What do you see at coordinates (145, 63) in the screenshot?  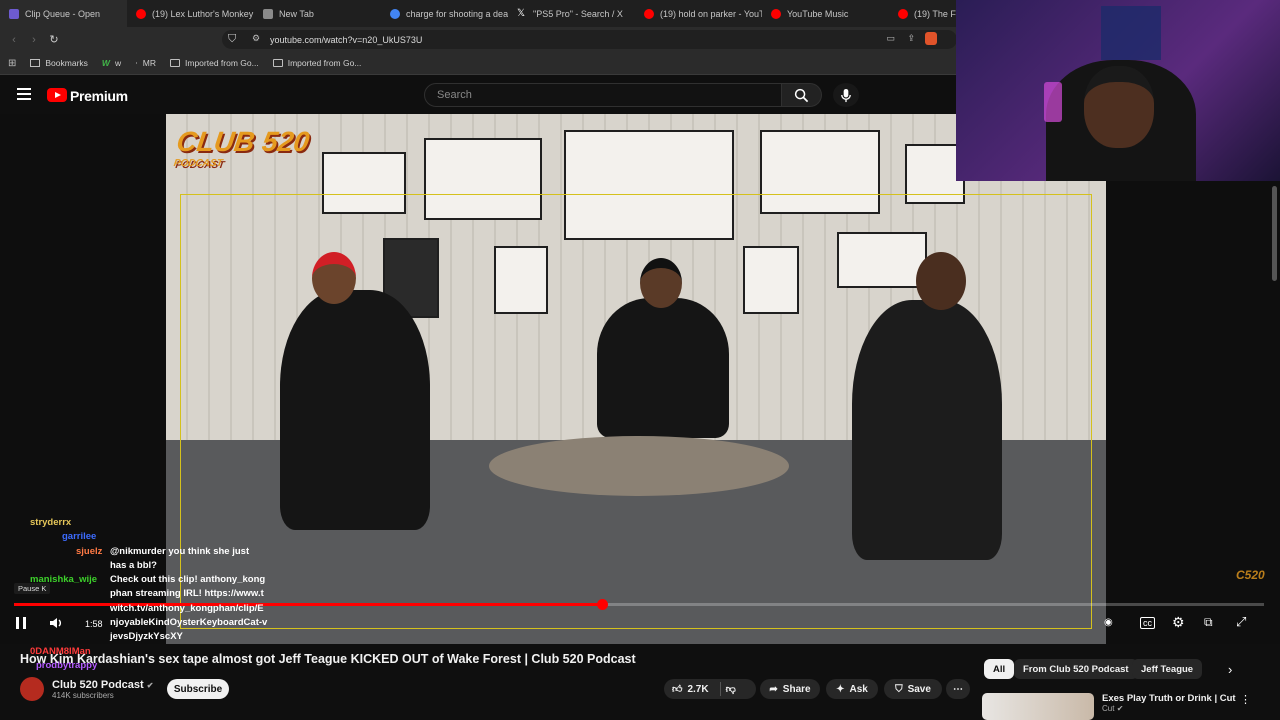 I see `bookmark-item: ⋅ MR` at bounding box center [145, 63].